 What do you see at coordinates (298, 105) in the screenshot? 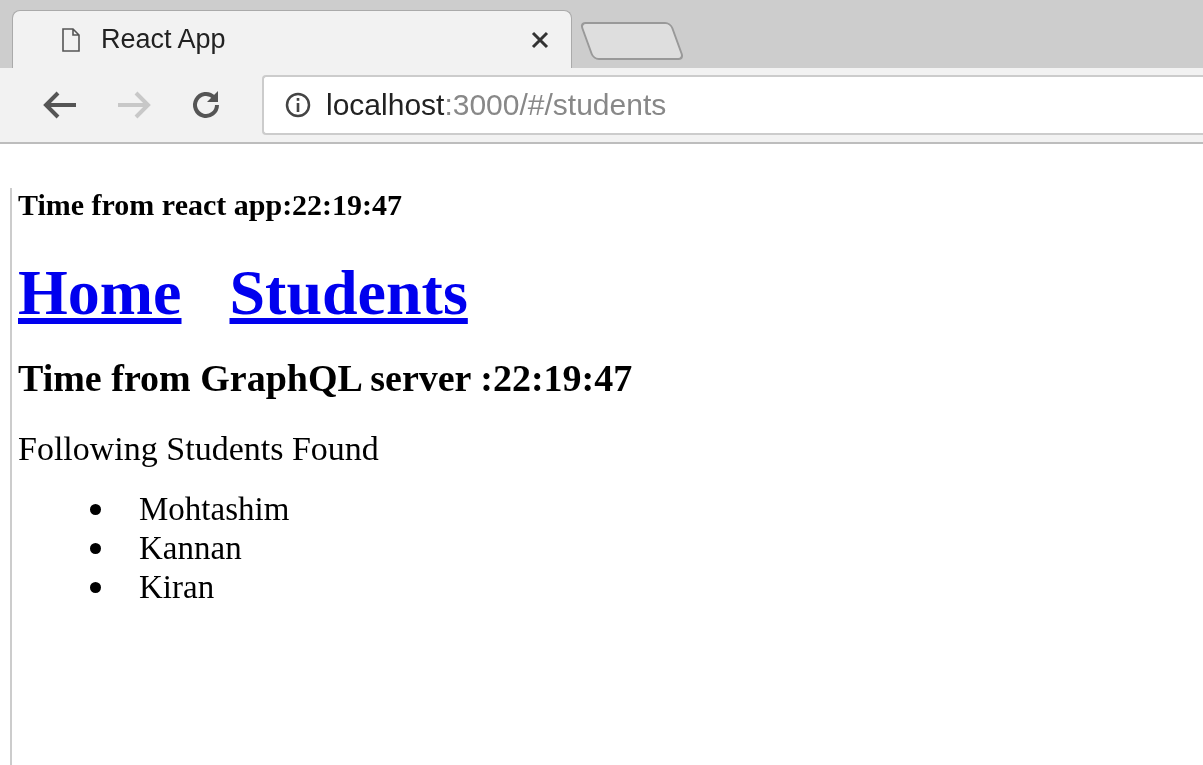
I see `info-icon` at bounding box center [298, 105].